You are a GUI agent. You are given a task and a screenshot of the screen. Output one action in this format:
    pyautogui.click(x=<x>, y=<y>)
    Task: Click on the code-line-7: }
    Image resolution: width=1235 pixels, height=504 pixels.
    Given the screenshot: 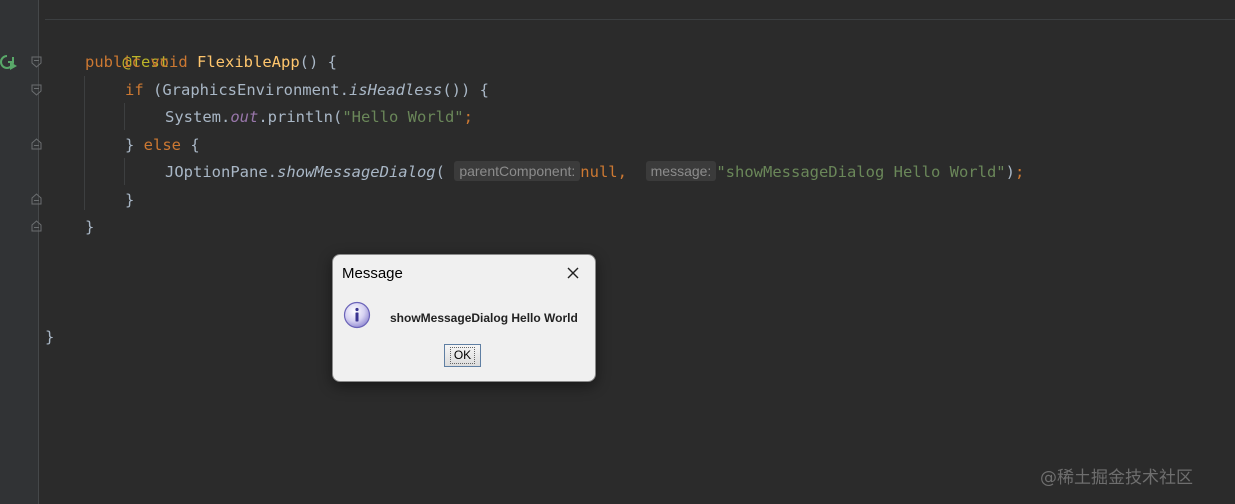 What is the action you would take?
    pyautogui.click(x=129, y=200)
    